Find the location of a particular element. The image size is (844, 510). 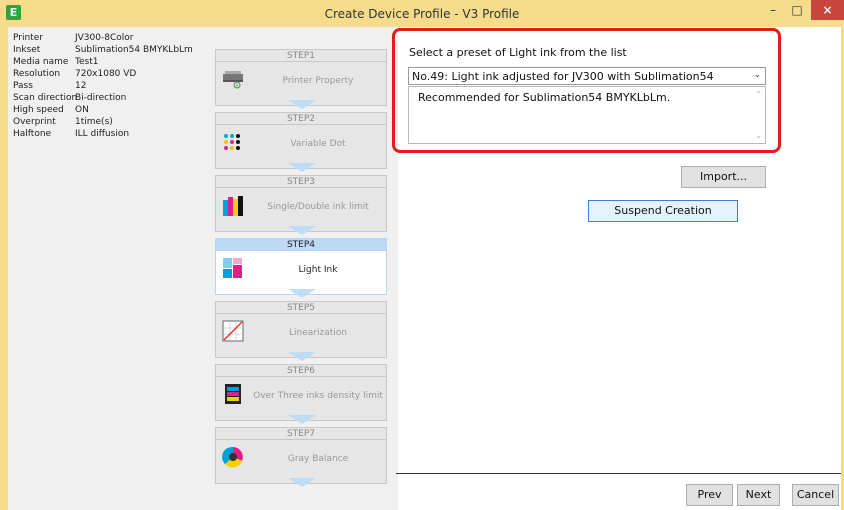

density-icon is located at coordinates (233, 394).